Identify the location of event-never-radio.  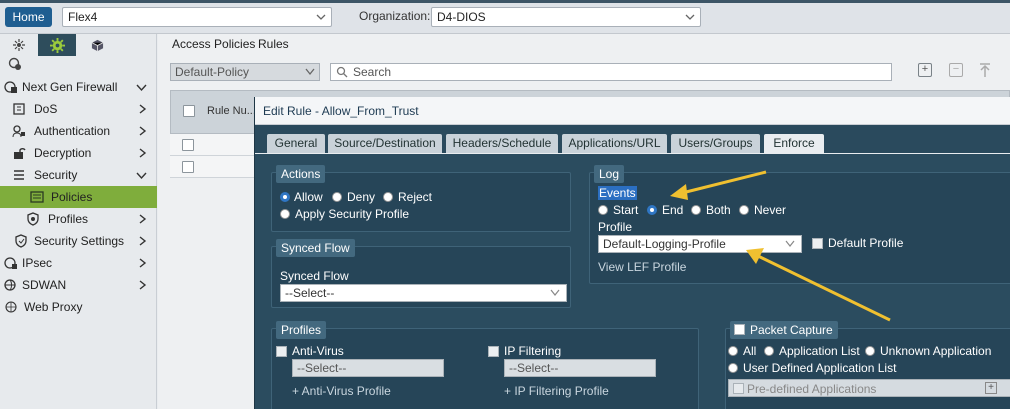
(744, 210).